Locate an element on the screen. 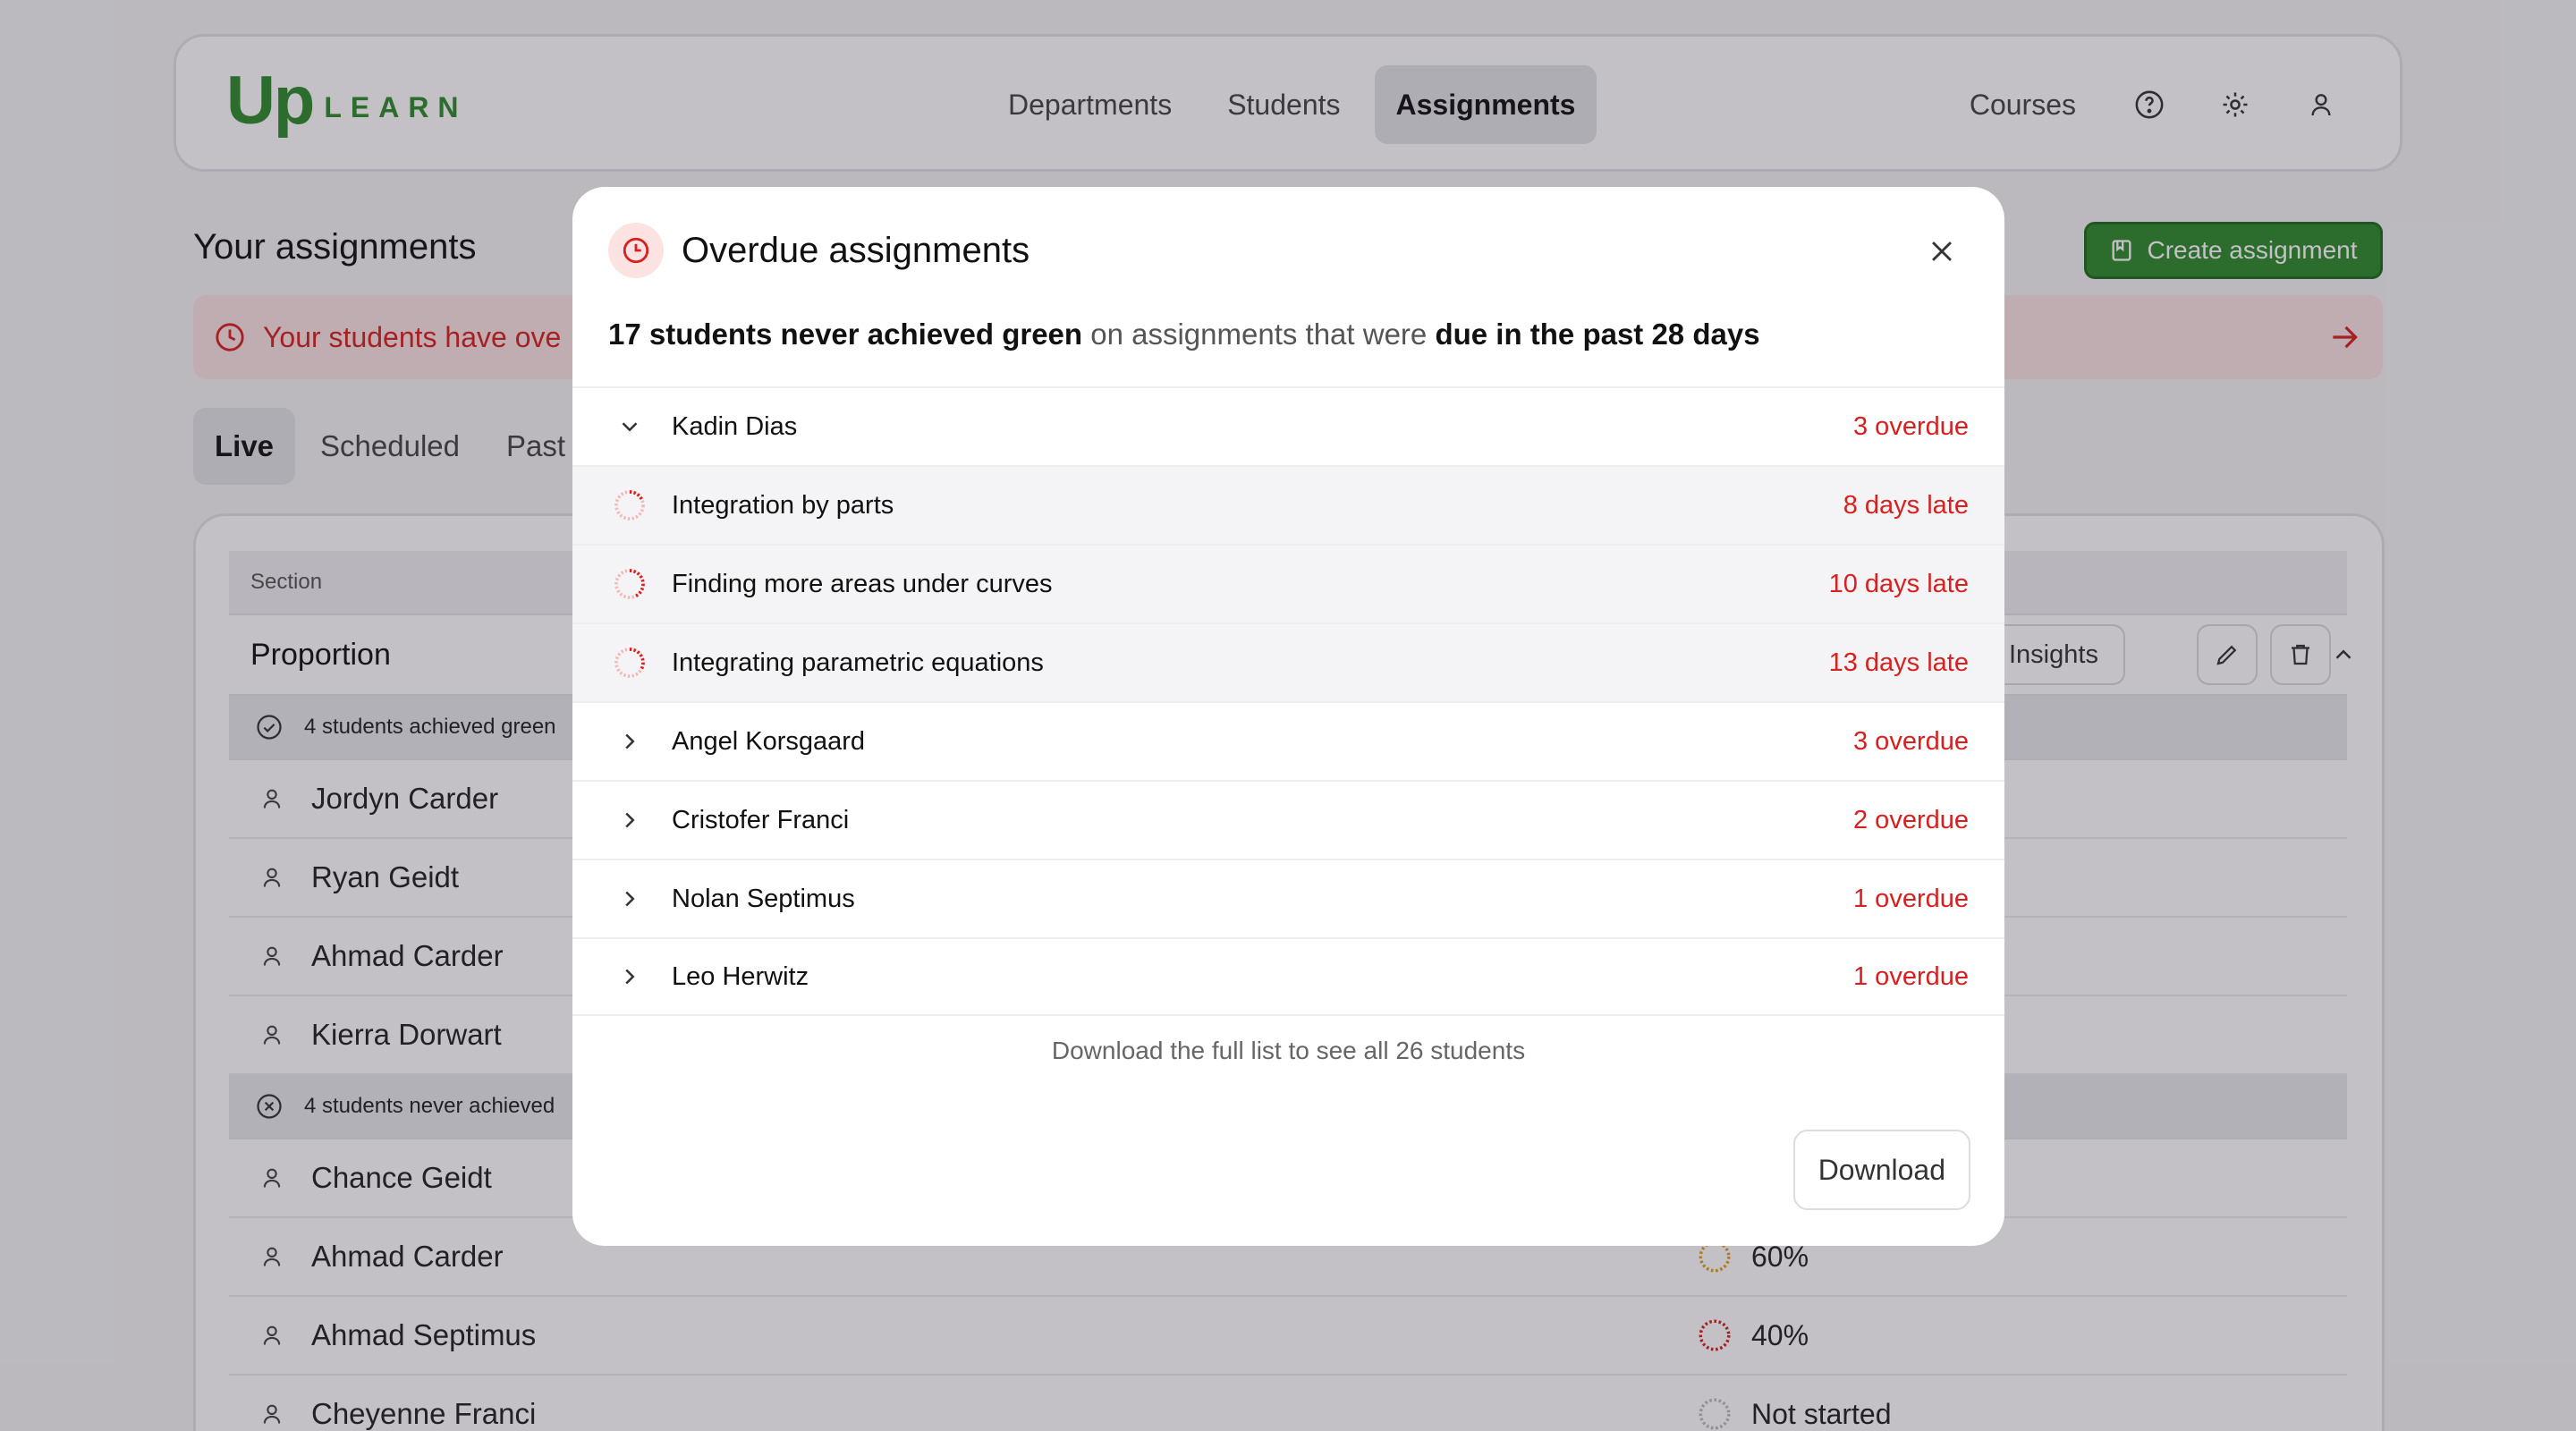 This screenshot has height=1431, width=2576. student-name: Cristofer Franci is located at coordinates (761, 820).